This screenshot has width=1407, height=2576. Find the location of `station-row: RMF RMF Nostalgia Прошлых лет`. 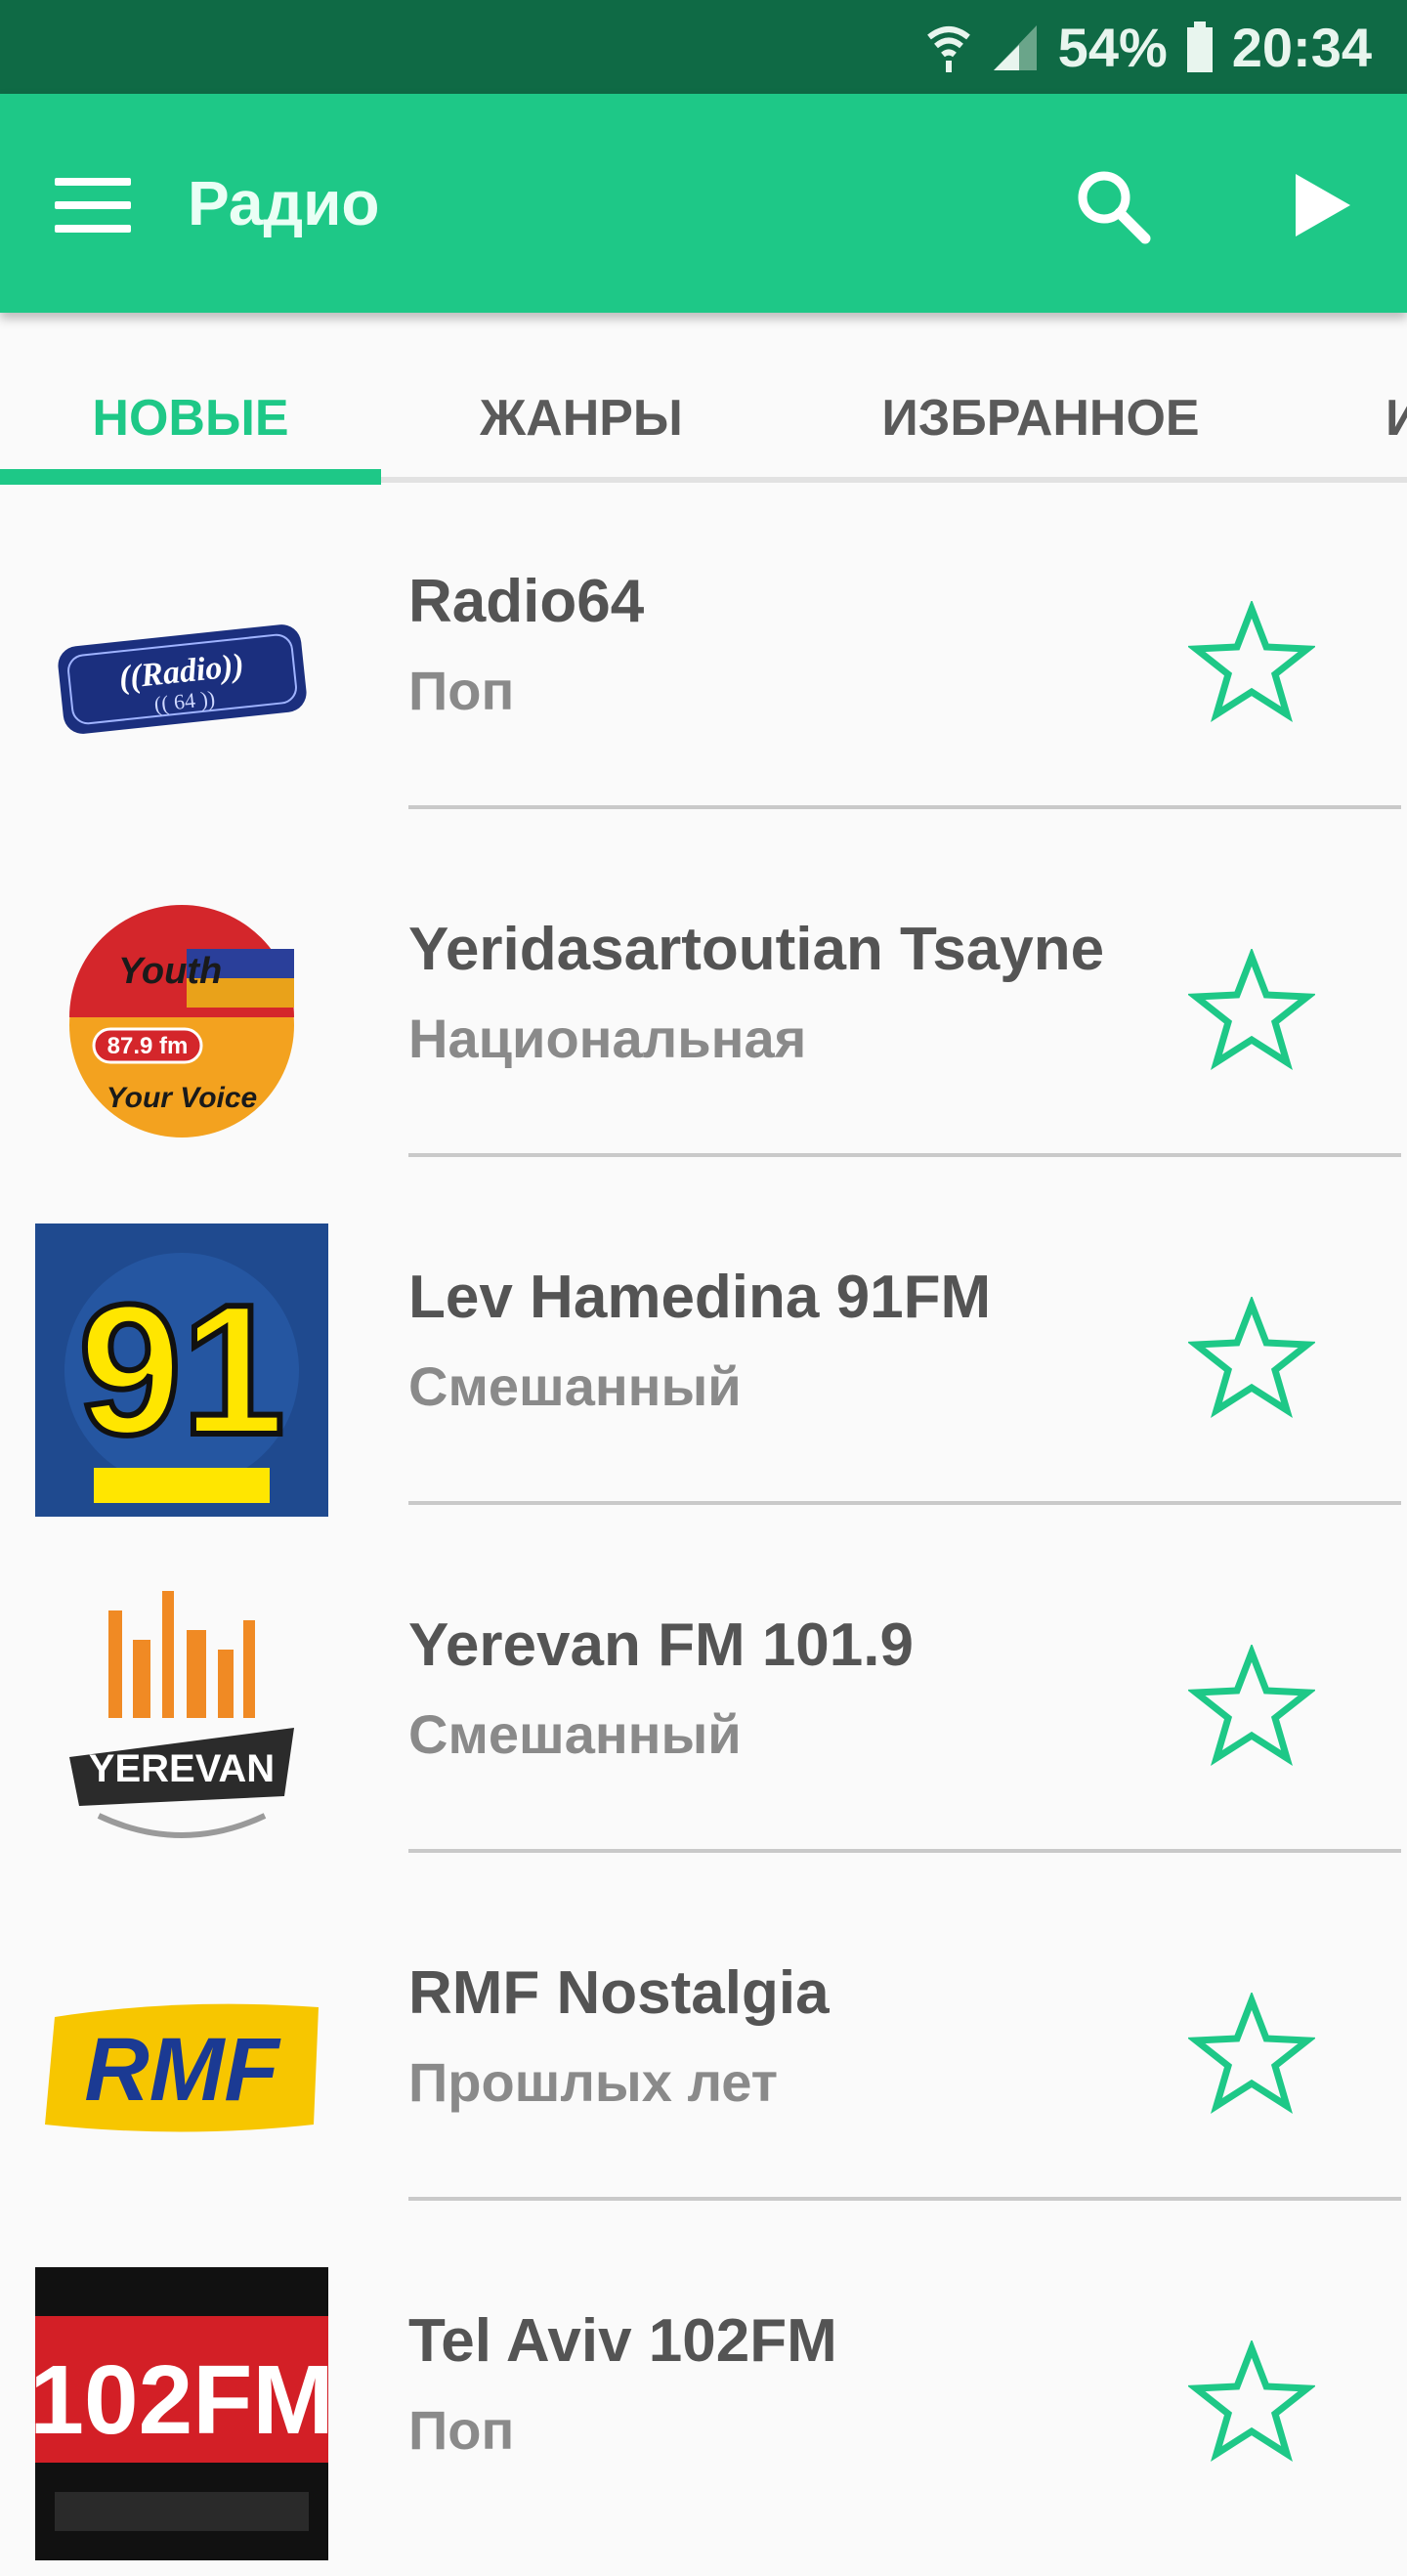

station-row: RMF RMF Nostalgia Прошлых лет is located at coordinates (703, 2054).